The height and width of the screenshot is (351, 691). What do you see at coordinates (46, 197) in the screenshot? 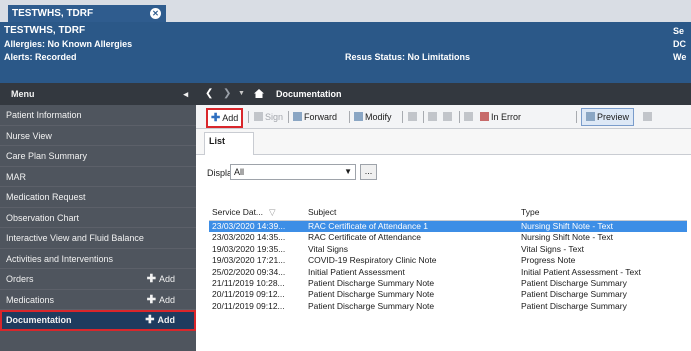
I see `menu-item-label: Medication Request` at bounding box center [46, 197].